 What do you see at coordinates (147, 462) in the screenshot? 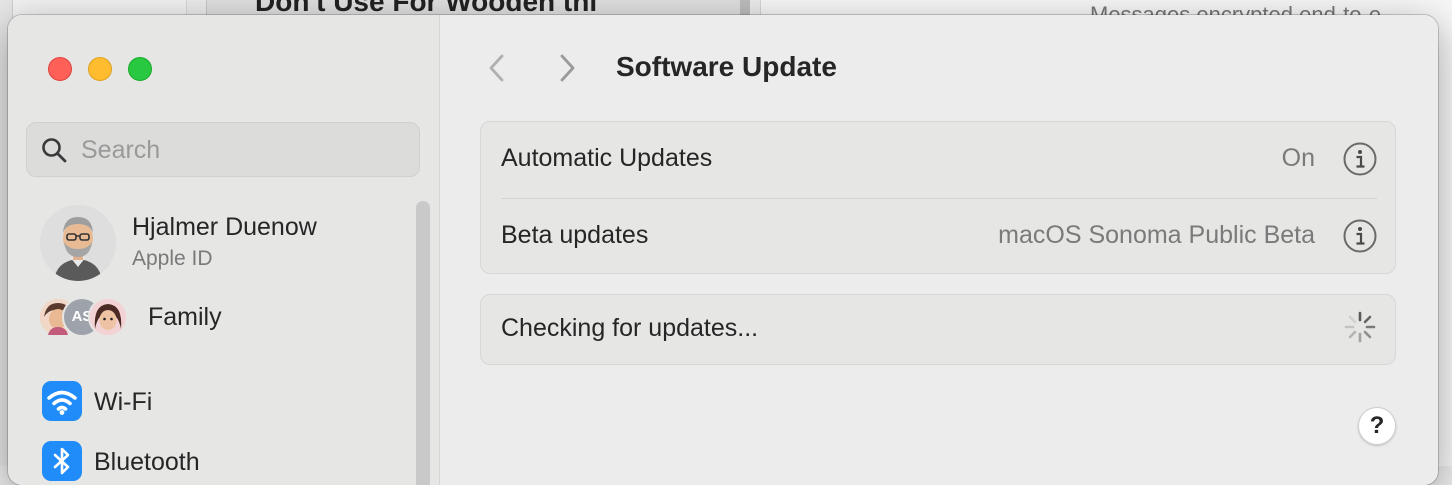
I see `sidebar-item-label: Bluetooth` at bounding box center [147, 462].